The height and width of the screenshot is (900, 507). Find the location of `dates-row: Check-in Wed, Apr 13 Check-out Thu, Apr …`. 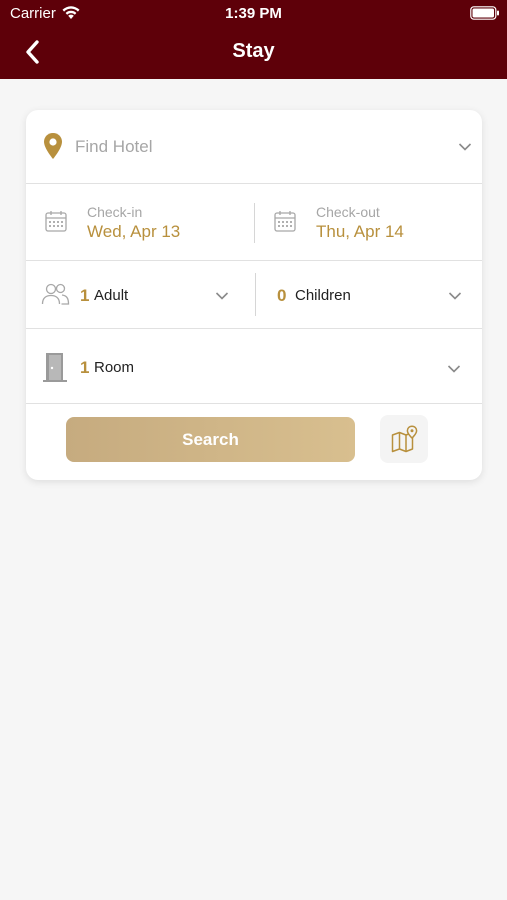

dates-row: Check-in Wed, Apr 13 Check-out Thu, Apr … is located at coordinates (254, 222).